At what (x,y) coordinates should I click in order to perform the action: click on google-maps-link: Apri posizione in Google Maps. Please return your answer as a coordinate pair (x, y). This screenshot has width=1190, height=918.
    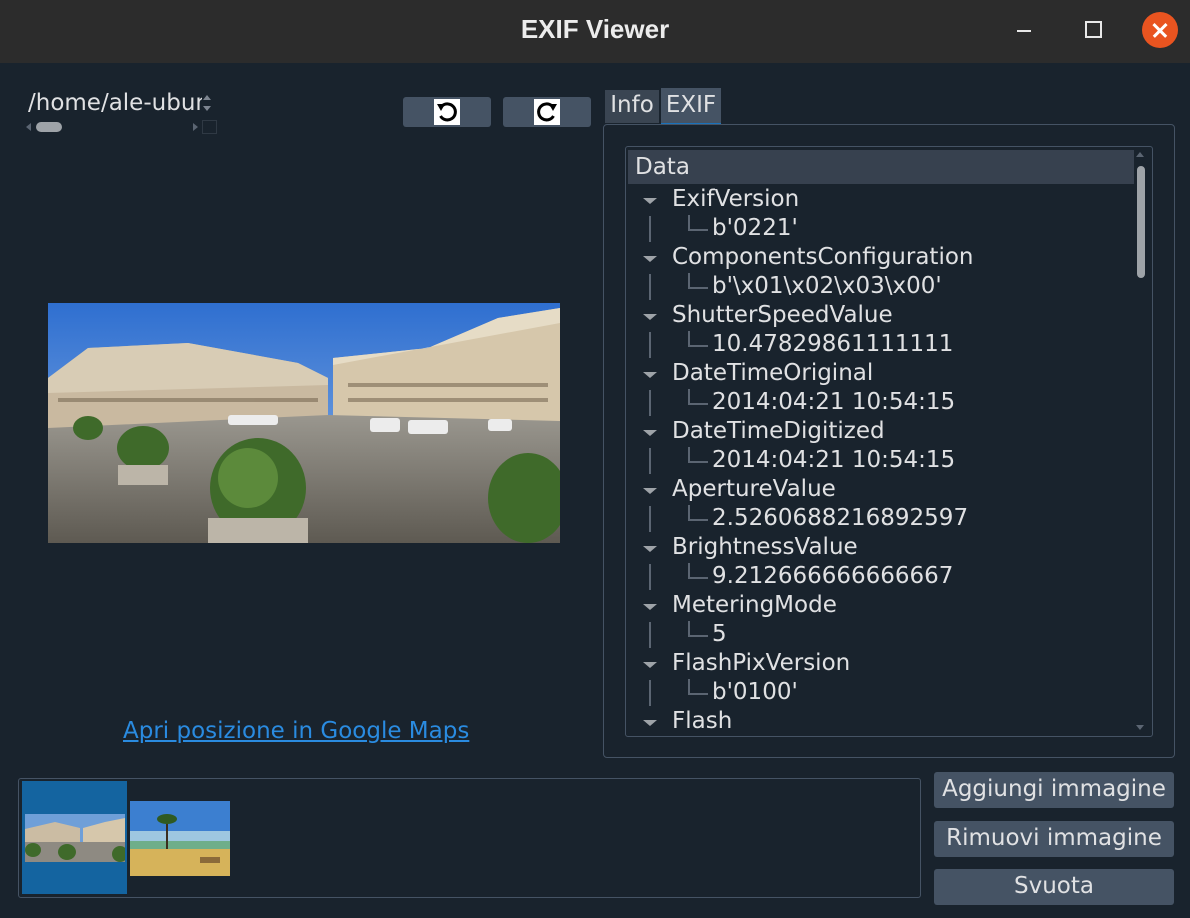
    Looking at the image, I should click on (296, 731).